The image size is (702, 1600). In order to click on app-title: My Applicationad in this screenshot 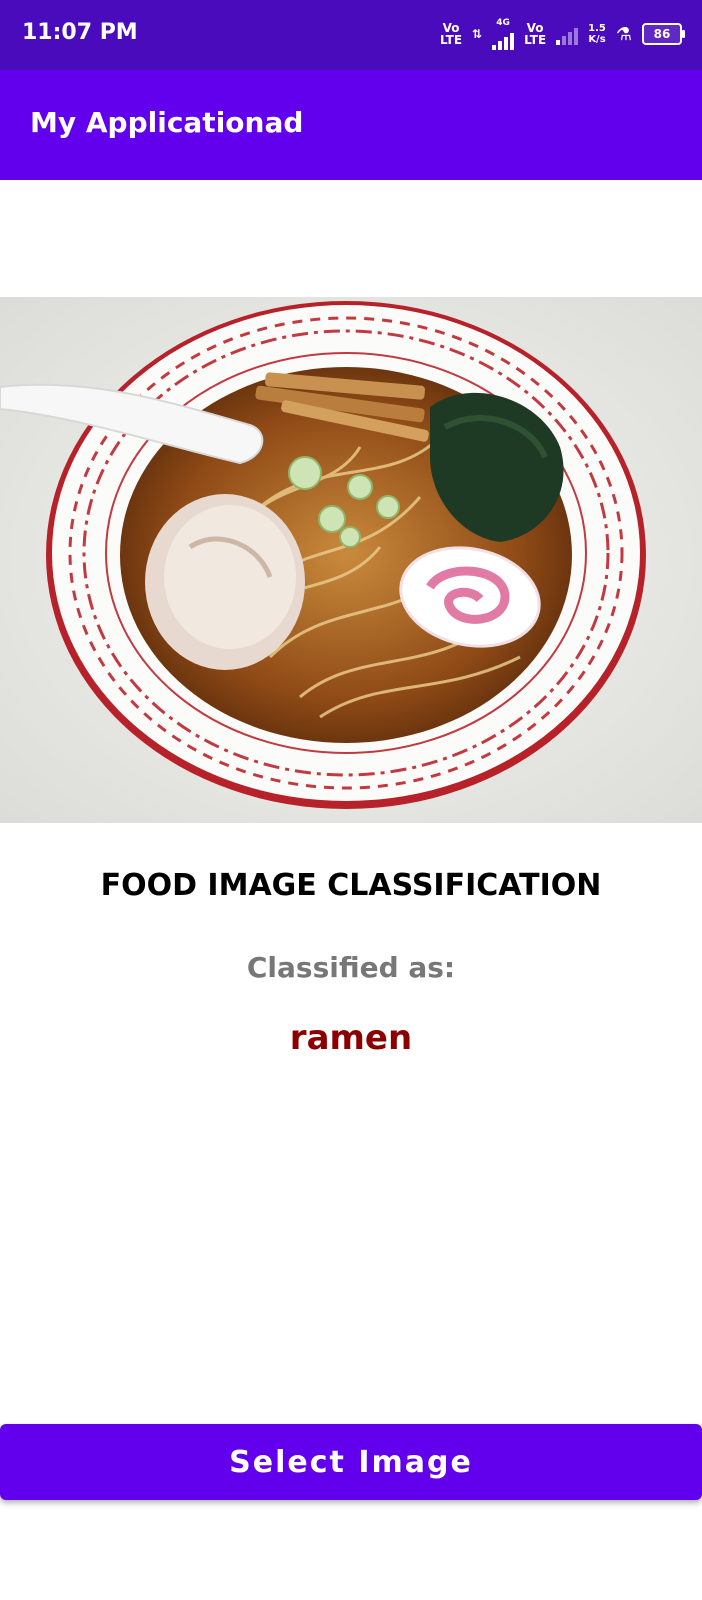, I will do `click(167, 122)`.